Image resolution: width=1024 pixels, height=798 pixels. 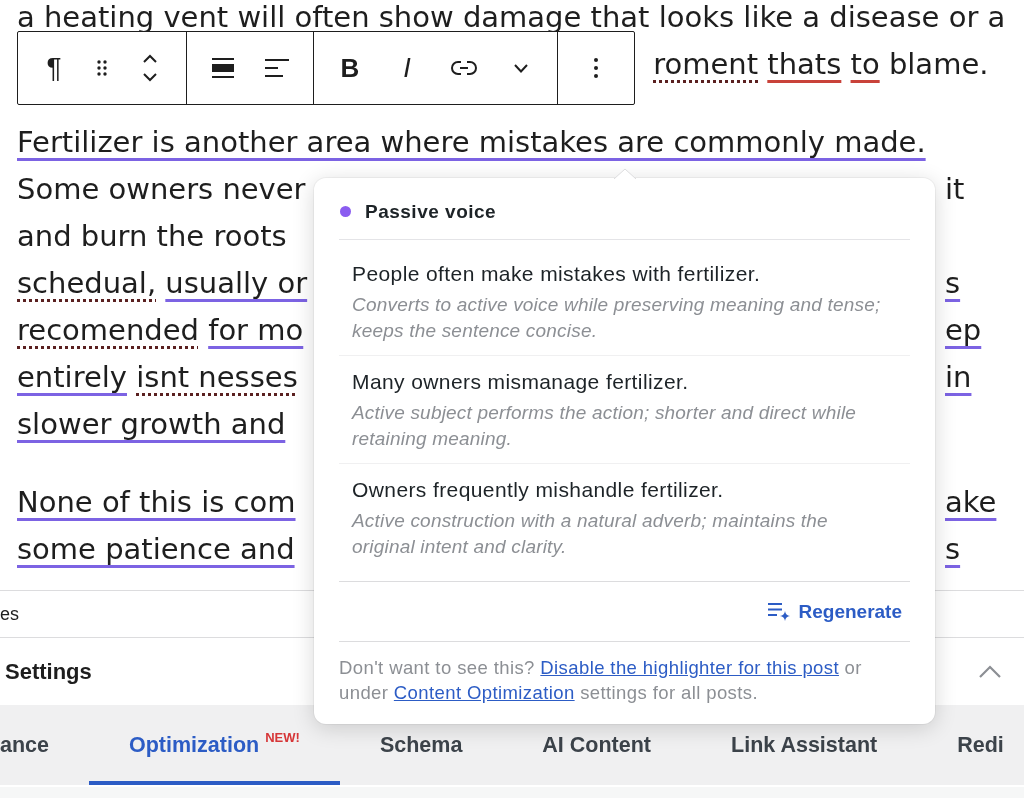 I want to click on link-icon, so click(x=464, y=68).